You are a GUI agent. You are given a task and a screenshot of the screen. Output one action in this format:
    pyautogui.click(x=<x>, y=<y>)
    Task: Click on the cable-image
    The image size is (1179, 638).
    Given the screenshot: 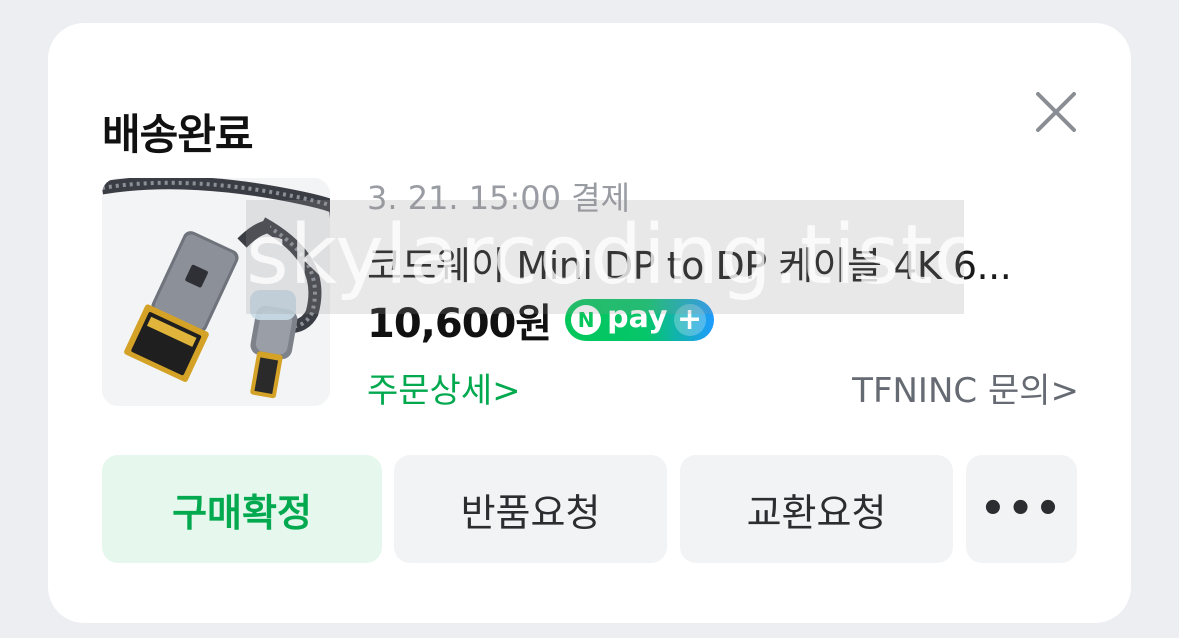 What is the action you would take?
    pyautogui.click(x=216, y=292)
    